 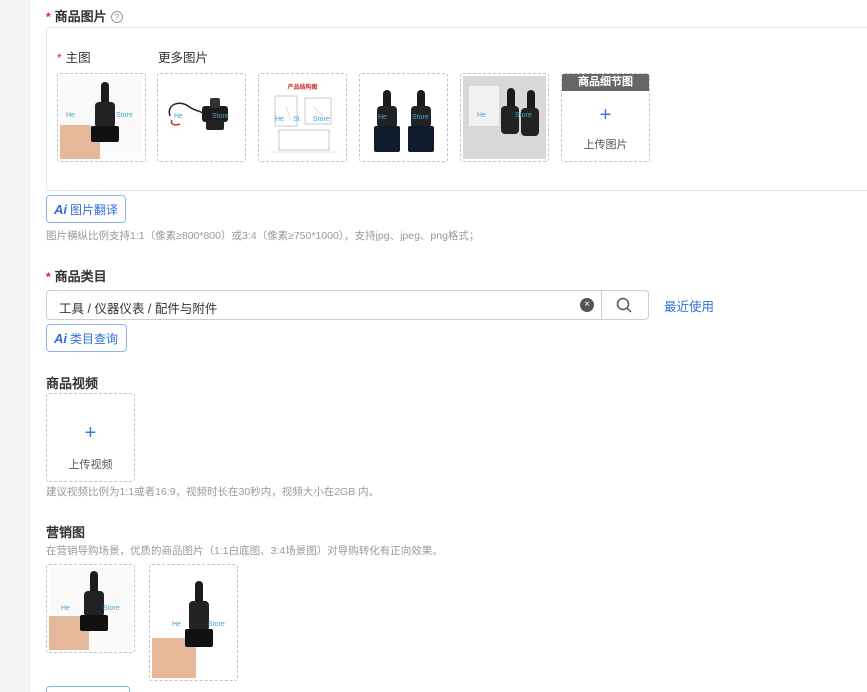 I want to click on marketing-square-slot: He Store, so click(x=90, y=608).